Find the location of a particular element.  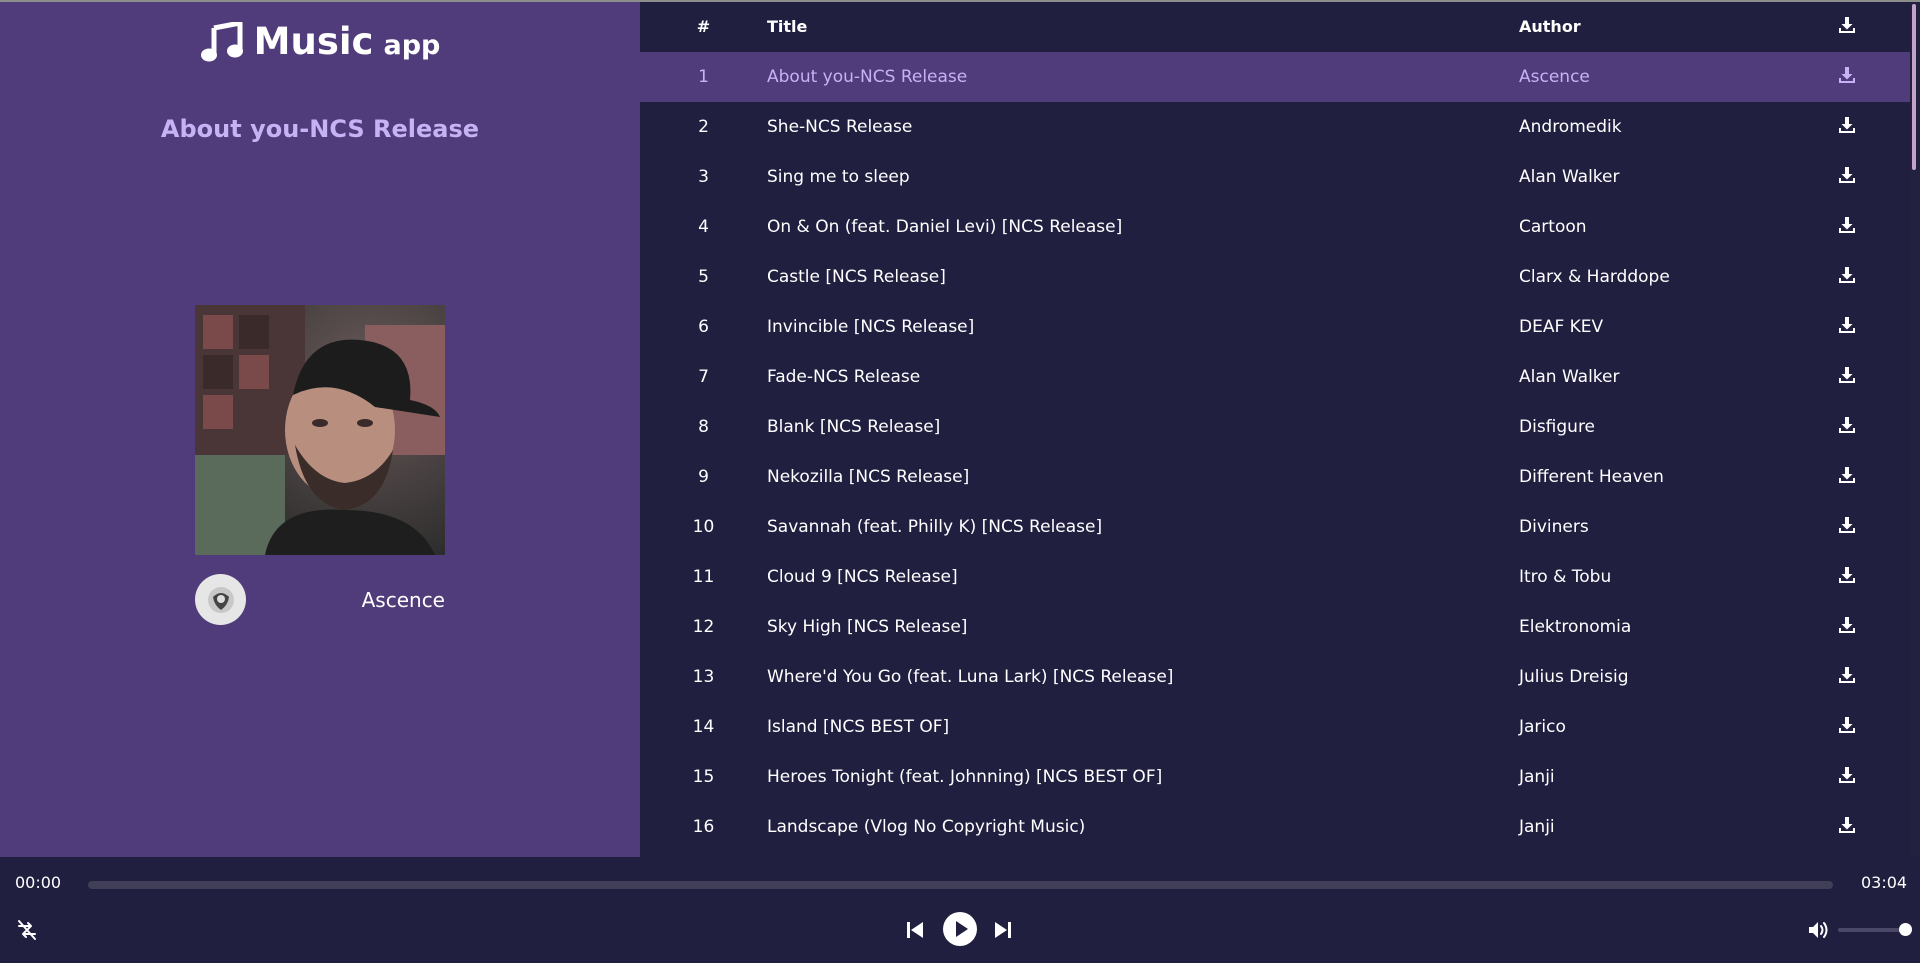

song-author: Jarico is located at coordinates (1542, 727).